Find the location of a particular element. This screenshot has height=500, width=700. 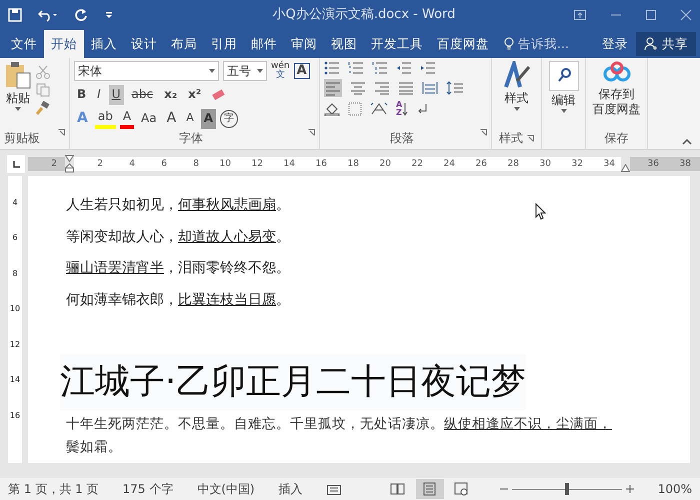

align-center-icon is located at coordinates (358, 88).